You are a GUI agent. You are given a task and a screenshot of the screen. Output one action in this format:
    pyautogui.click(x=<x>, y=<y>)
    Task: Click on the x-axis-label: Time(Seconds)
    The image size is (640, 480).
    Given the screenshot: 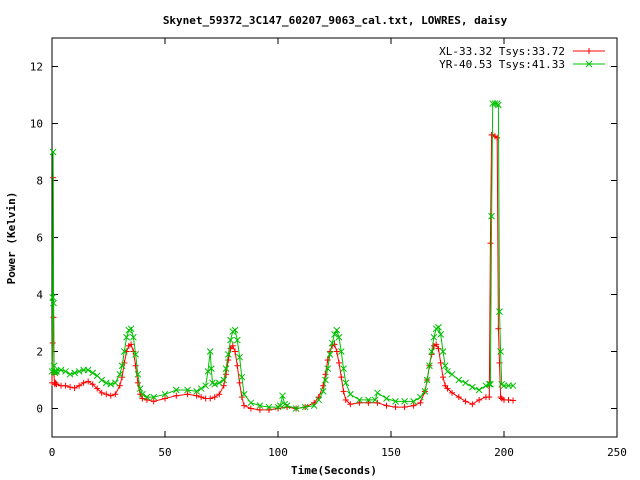 What is the action you would take?
    pyautogui.click(x=334, y=470)
    